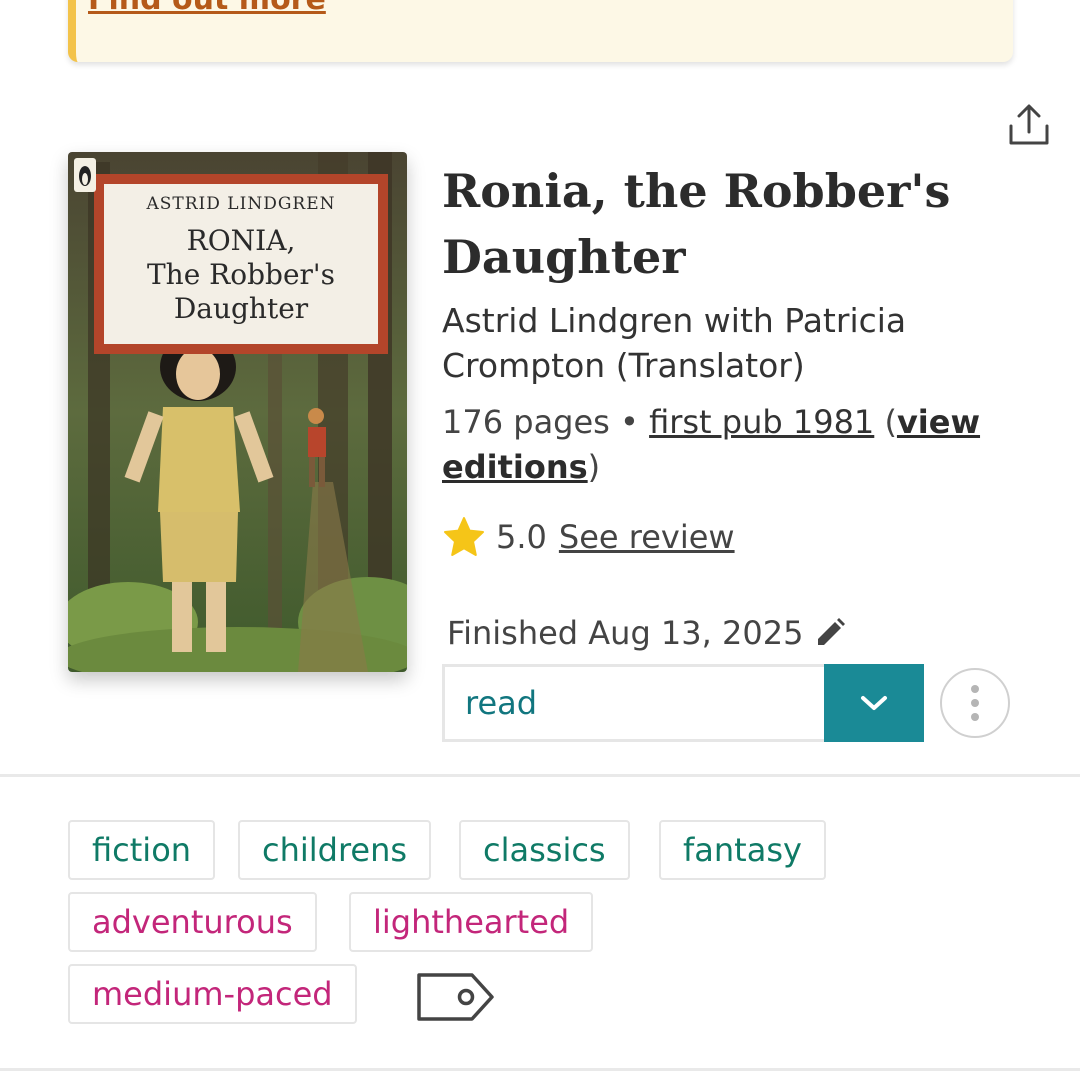 The height and width of the screenshot is (1080, 1080). What do you see at coordinates (192, 922) in the screenshot?
I see `tag-adventurous: adventurous` at bounding box center [192, 922].